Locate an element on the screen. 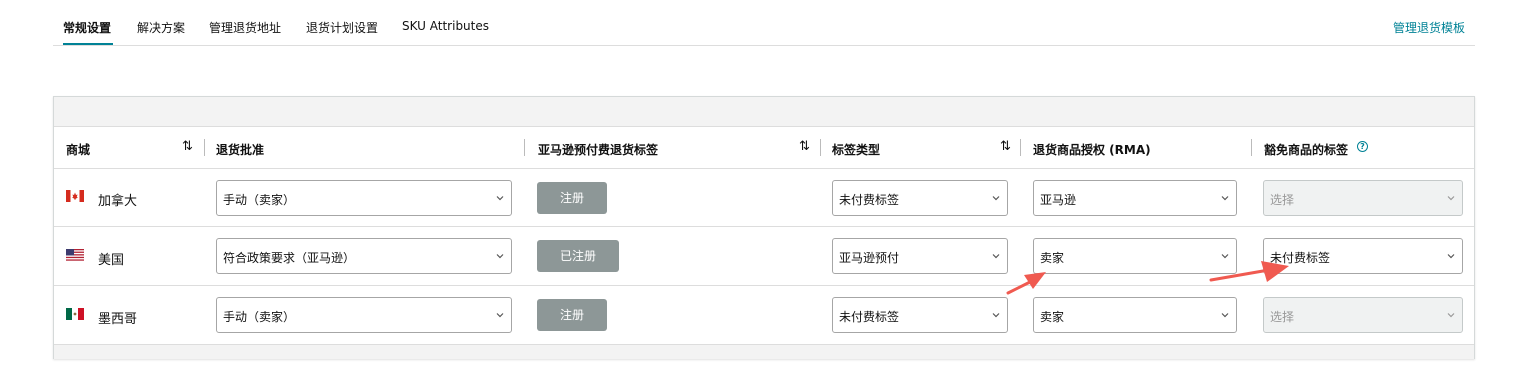  tab-solutions: 解决方案 is located at coordinates (161, 27).